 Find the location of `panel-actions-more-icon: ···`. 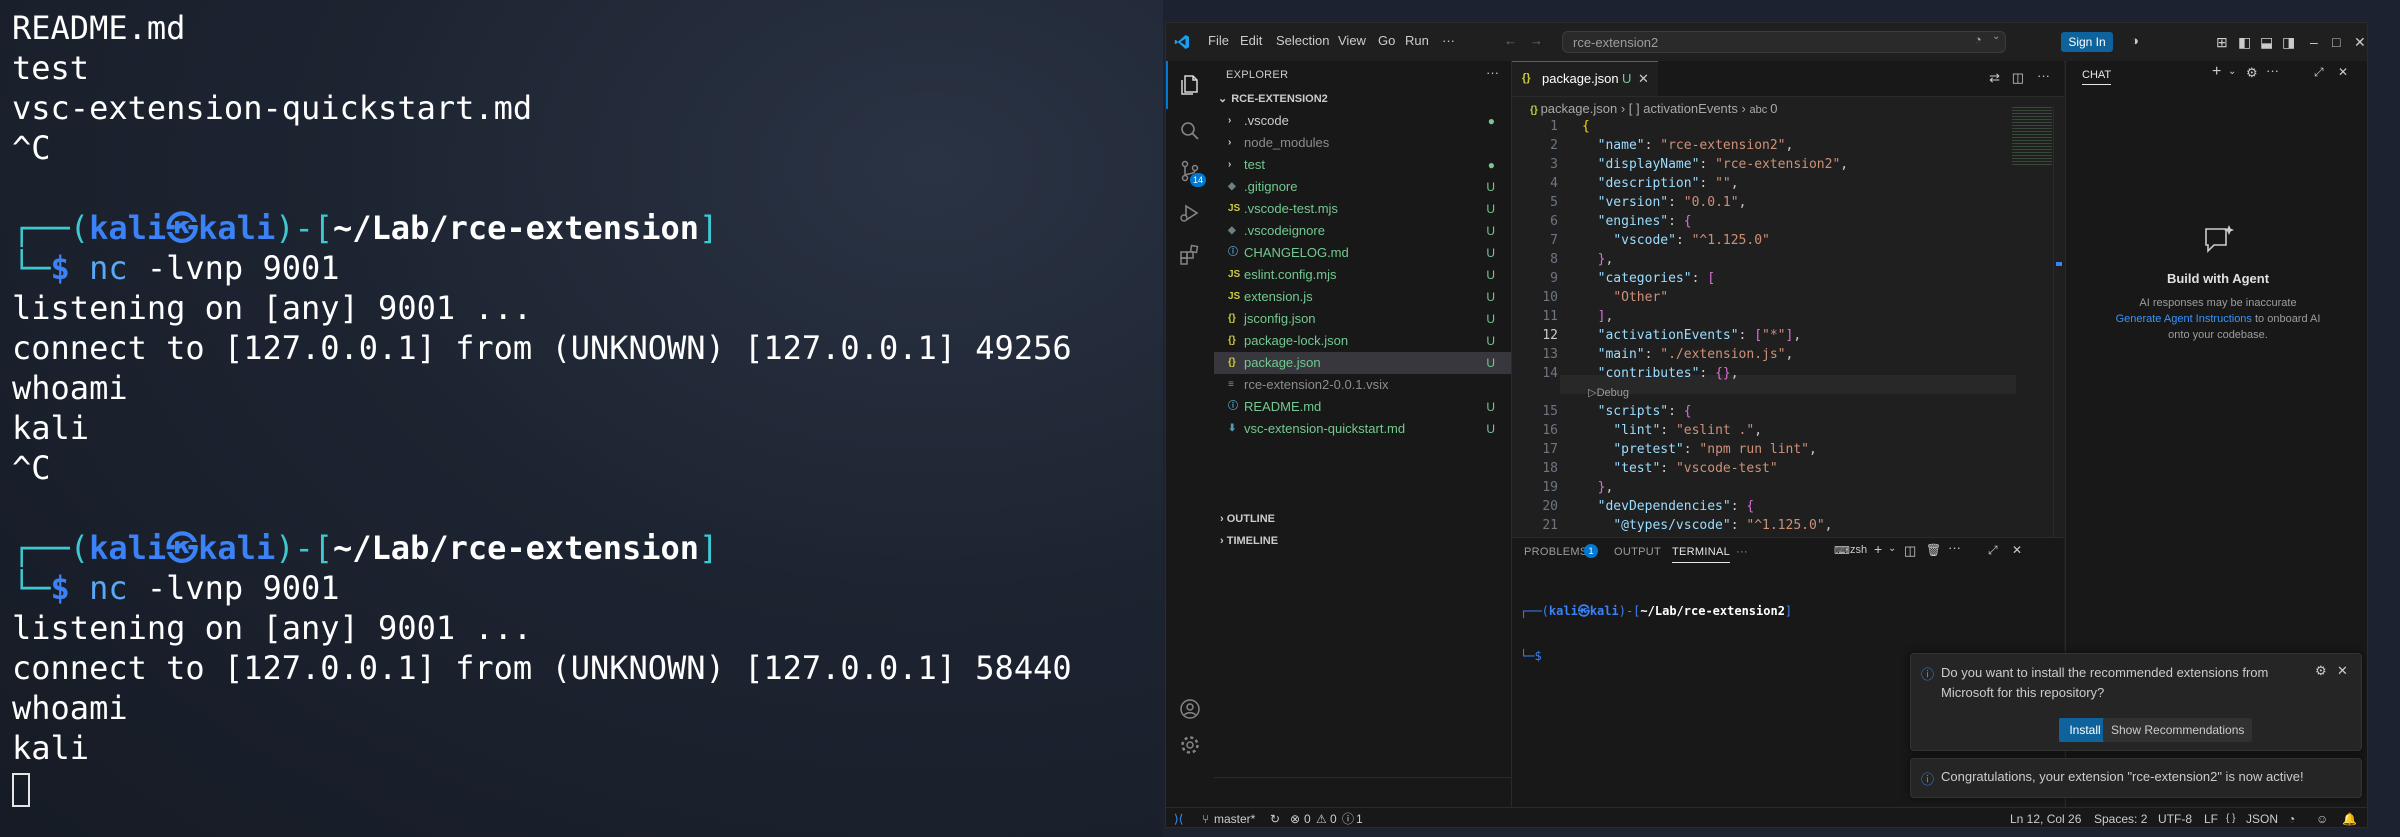

panel-actions-more-icon: ··· is located at coordinates (1954, 547).